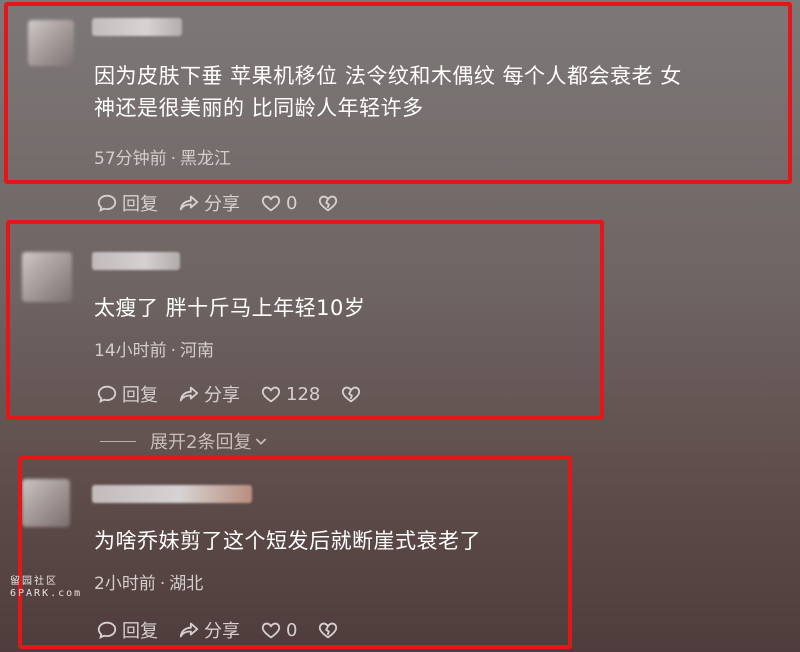 The width and height of the screenshot is (800, 652). What do you see at coordinates (292, 203) in the screenshot?
I see `like-count: 0` at bounding box center [292, 203].